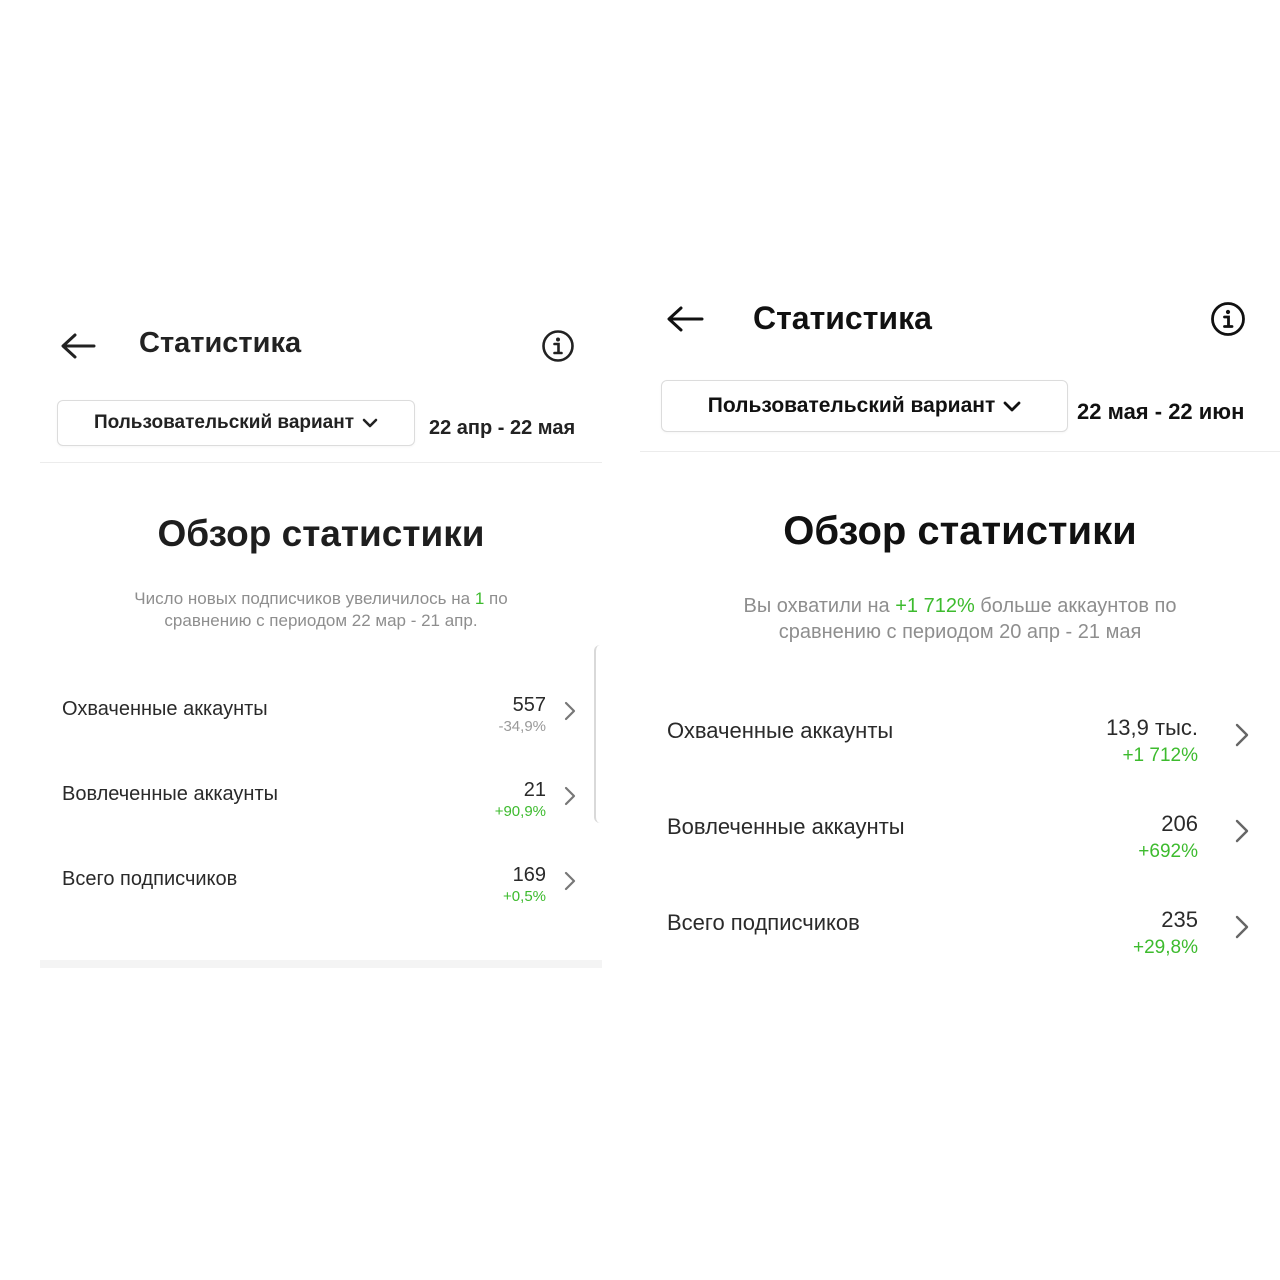 This screenshot has height=1280, width=1280. What do you see at coordinates (322, 806) in the screenshot?
I see `metric-row-engaged-accounts: Вовлеченные аккаунты 21 +90,9%` at bounding box center [322, 806].